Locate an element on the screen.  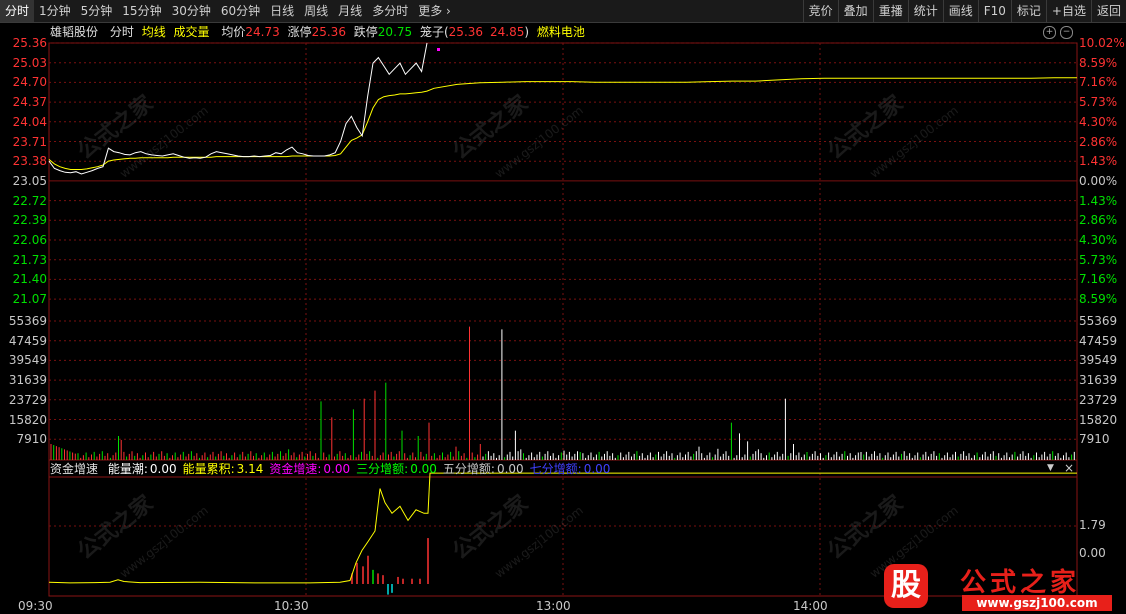
indicator-item-label: 五分增额: is located at coordinates (468, 469).